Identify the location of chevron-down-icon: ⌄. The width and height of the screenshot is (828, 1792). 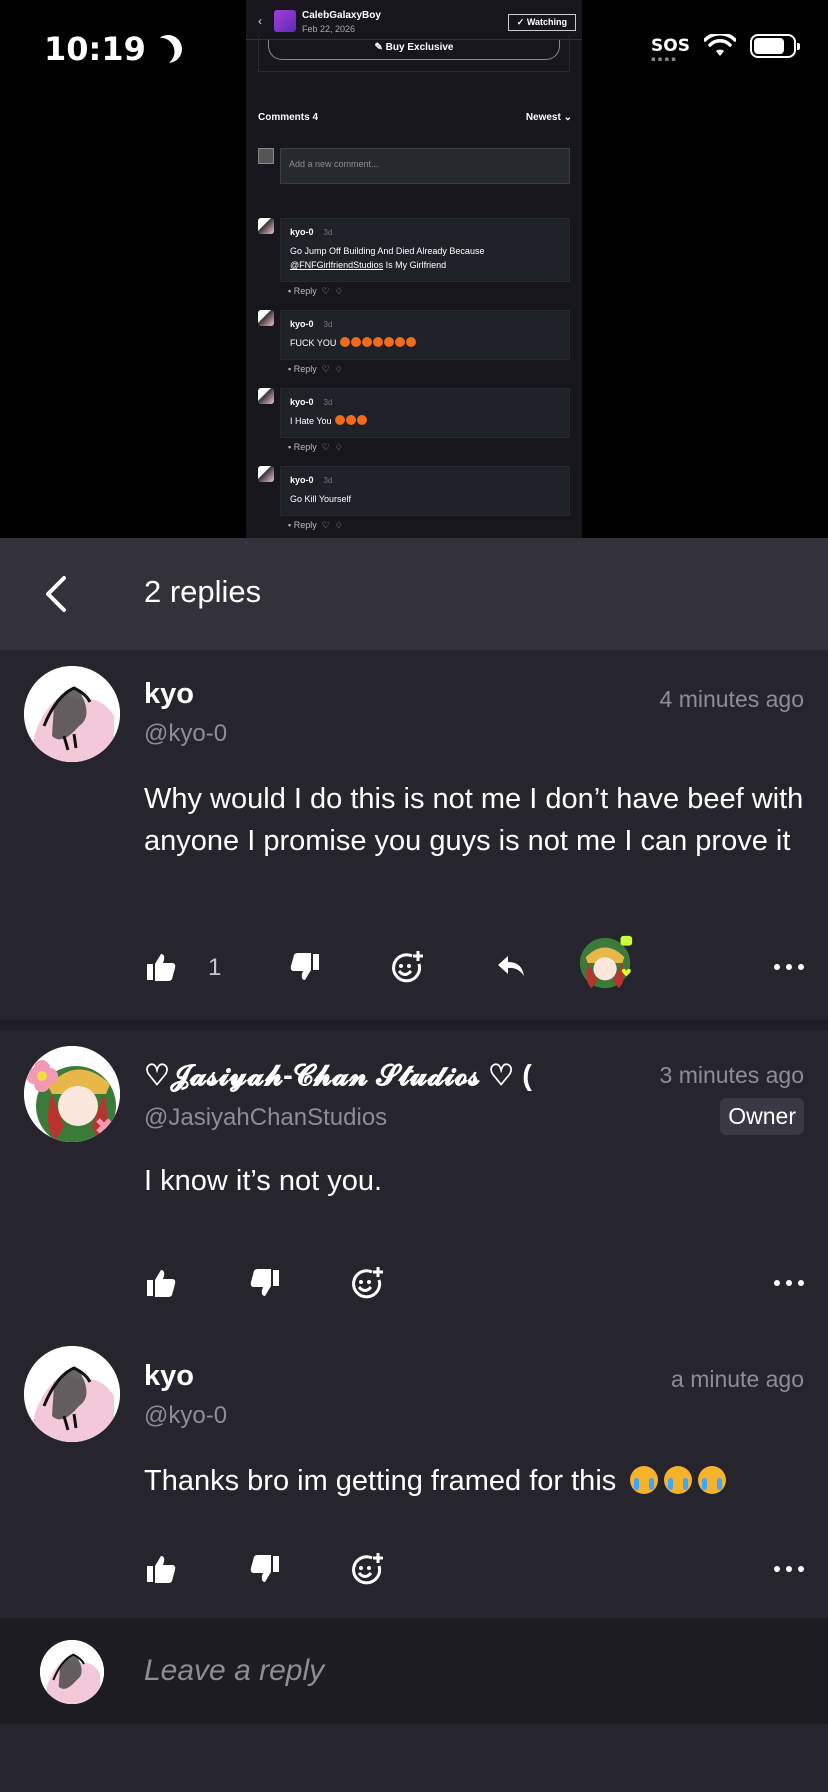
(567, 117).